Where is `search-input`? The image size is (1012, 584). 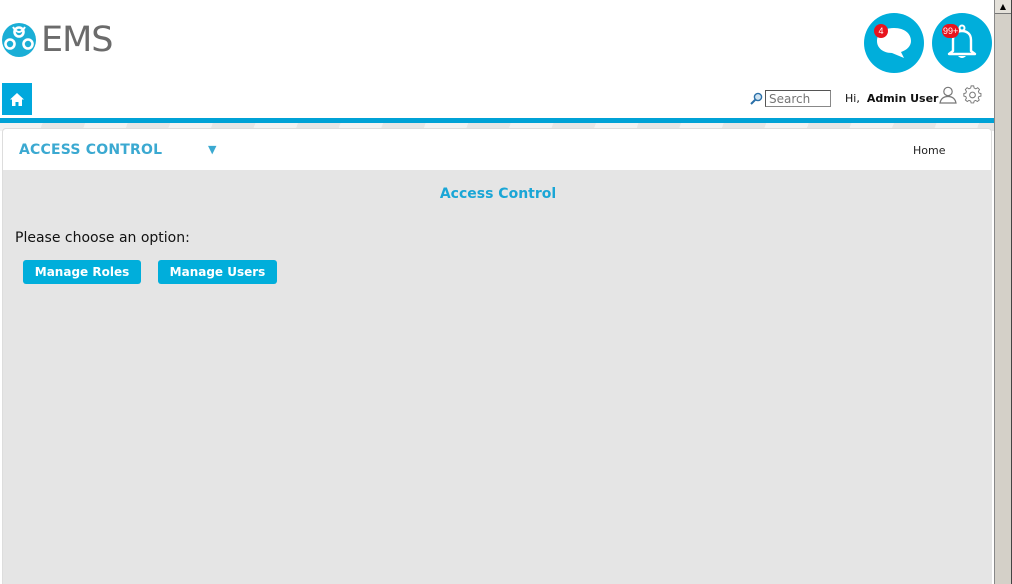
search-input is located at coordinates (798, 98).